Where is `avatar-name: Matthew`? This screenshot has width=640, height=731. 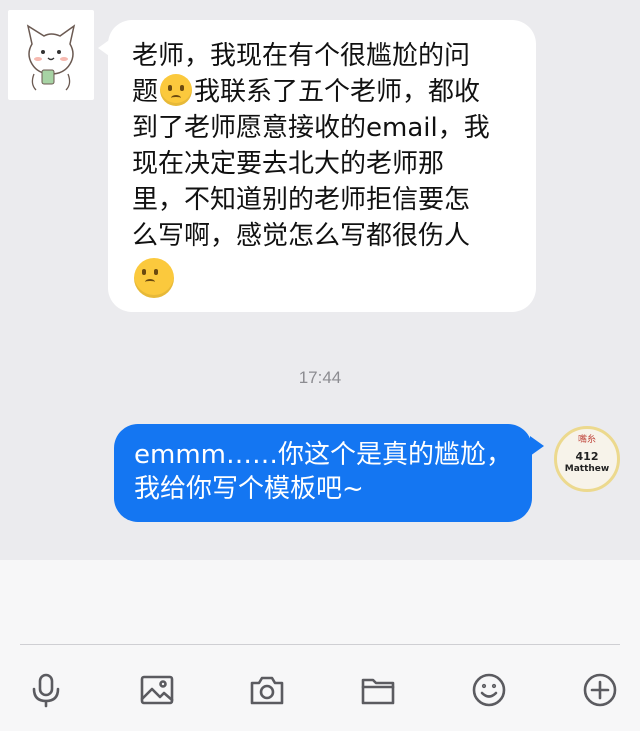
avatar-name: Matthew is located at coordinates (587, 469).